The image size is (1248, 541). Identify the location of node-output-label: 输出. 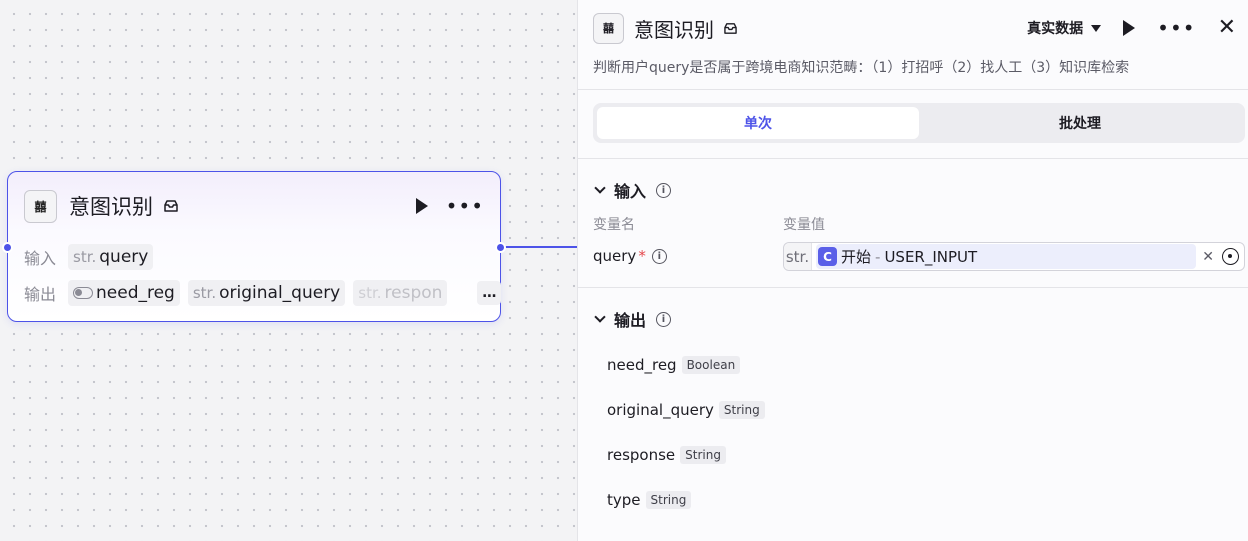
(40, 294).